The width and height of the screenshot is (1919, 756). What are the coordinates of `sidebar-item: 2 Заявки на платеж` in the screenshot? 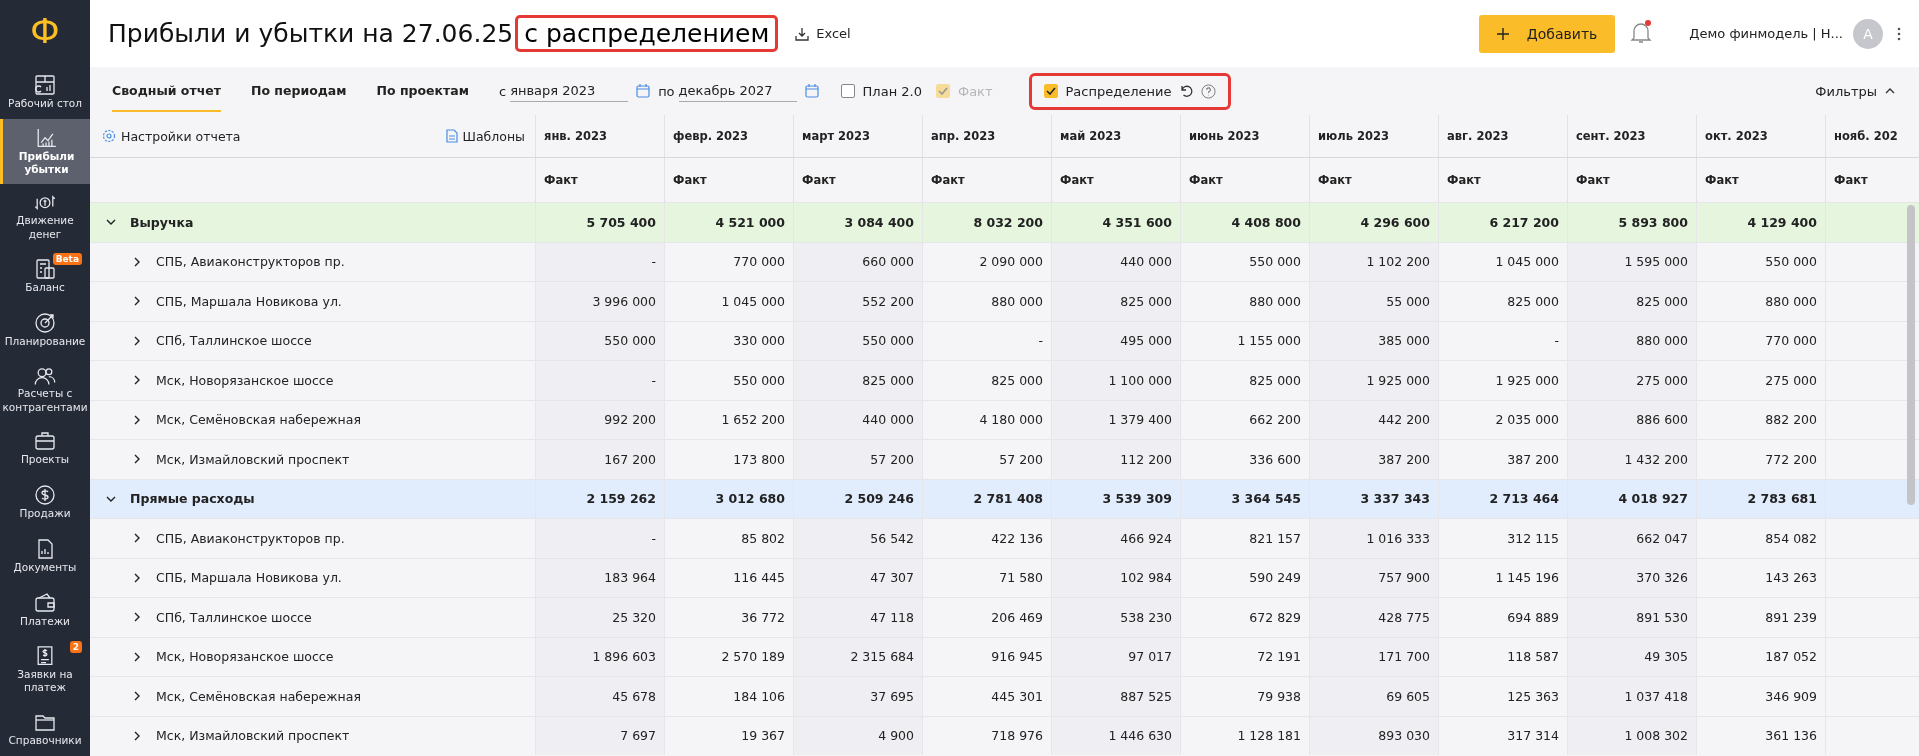 It's located at (45, 669).